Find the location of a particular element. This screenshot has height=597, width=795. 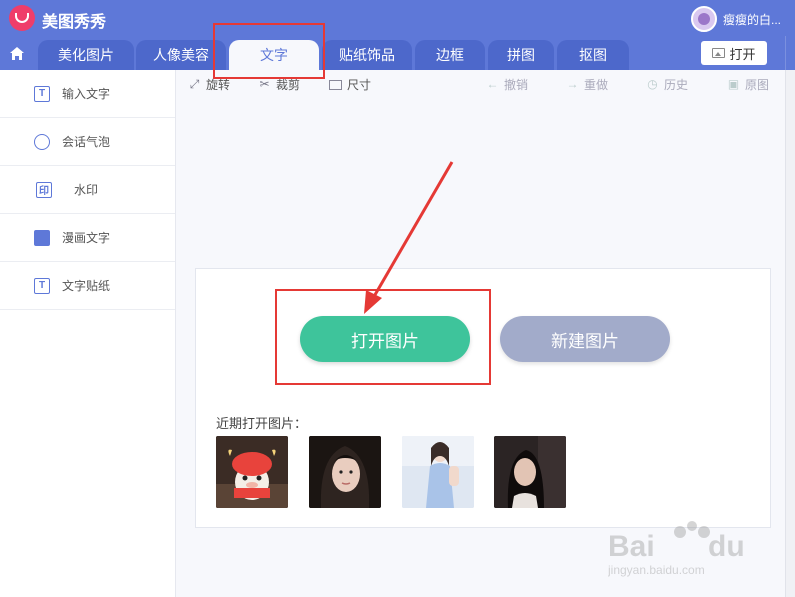

svg-text: jingyan.baidu.com is located at coordinates (656, 570).